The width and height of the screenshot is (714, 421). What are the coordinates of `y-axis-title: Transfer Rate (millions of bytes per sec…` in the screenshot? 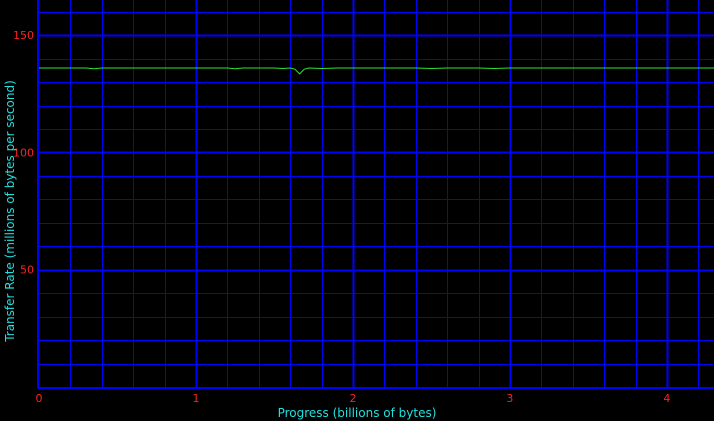 It's located at (10, 211).